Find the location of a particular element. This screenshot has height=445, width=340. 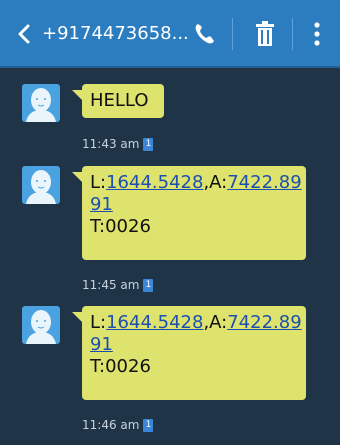

message-meta: 11:45 am 1 is located at coordinates (118, 285).